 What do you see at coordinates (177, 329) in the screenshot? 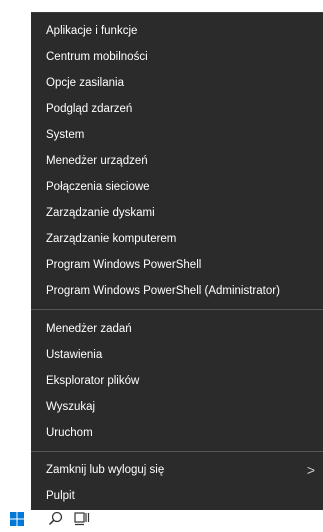
I see `menu-item-task-manager: Menedżer zadań` at bounding box center [177, 329].